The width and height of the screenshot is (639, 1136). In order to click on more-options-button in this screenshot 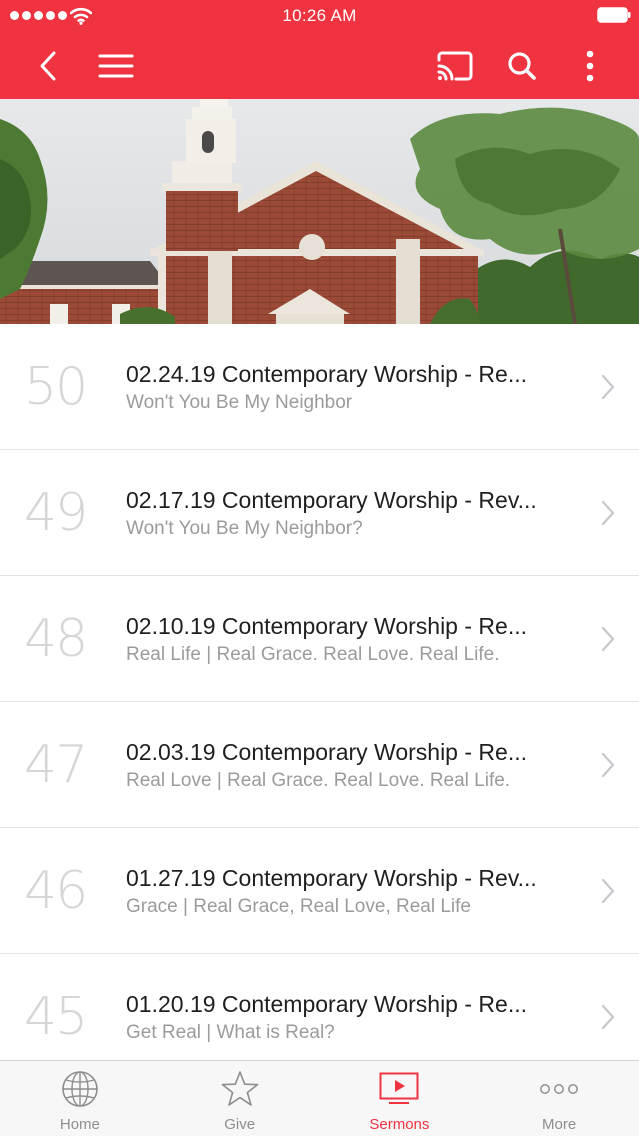, I will do `click(590, 65)`.